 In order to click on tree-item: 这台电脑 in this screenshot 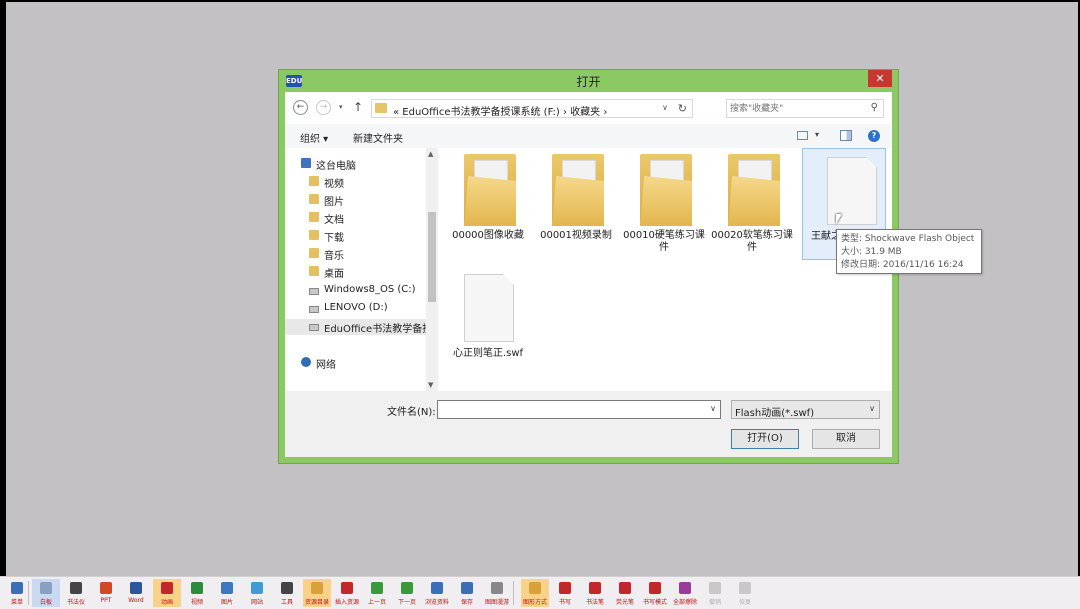, I will do `click(355, 164)`.